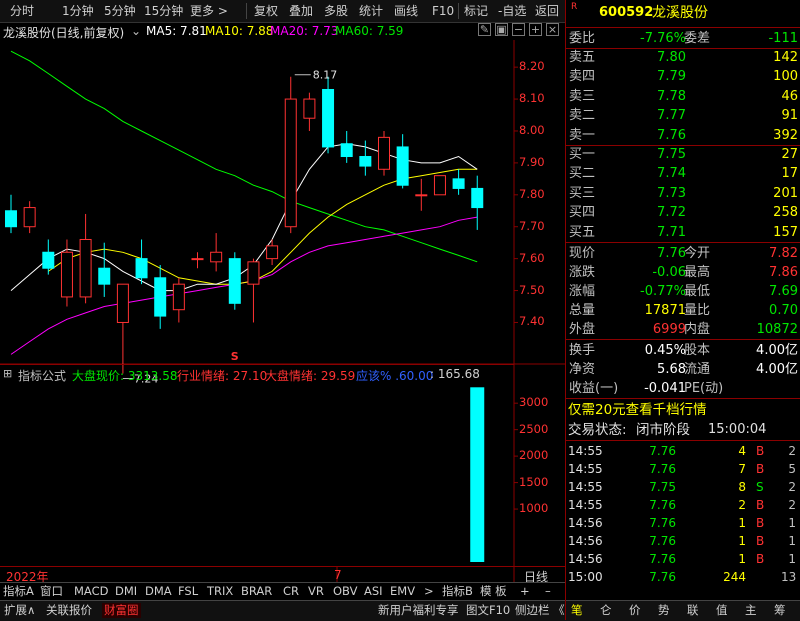 The width and height of the screenshot is (800, 621). I want to click on tick-time: 15:00, so click(585, 577).